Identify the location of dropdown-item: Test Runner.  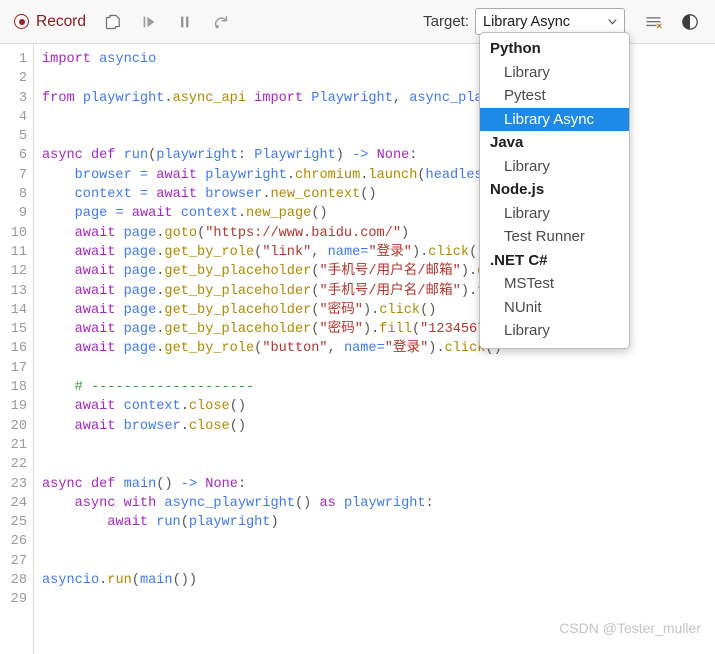
(554, 237).